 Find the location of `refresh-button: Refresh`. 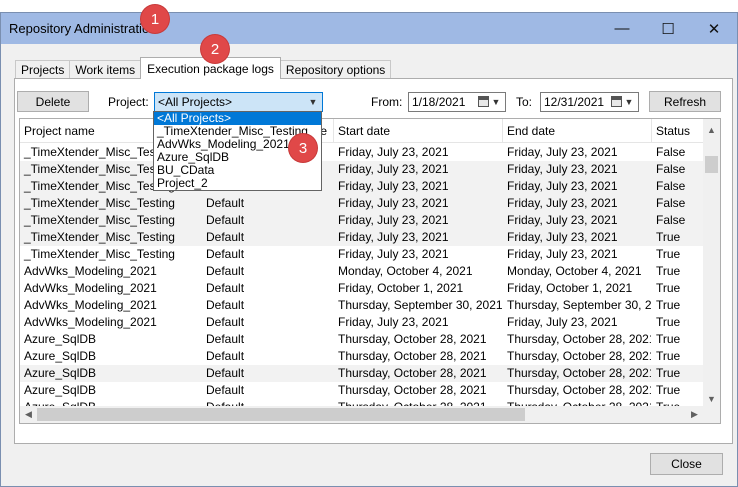

refresh-button: Refresh is located at coordinates (685, 101).